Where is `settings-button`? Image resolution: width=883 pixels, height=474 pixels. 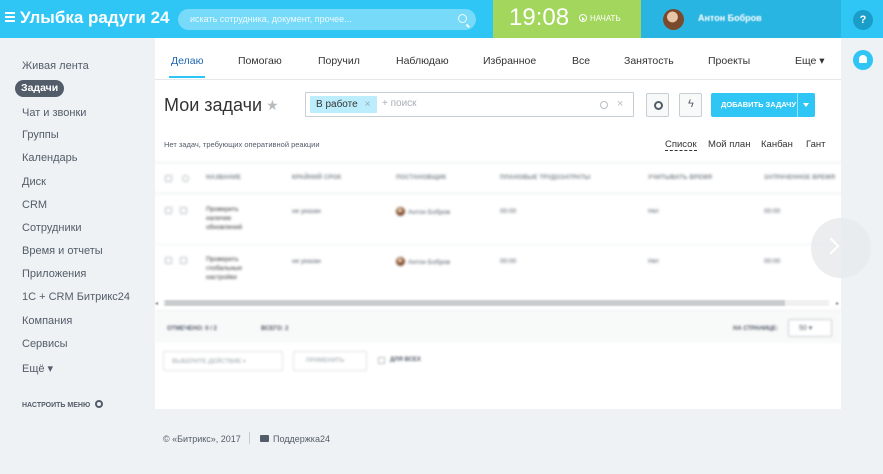
settings-button is located at coordinates (657, 105).